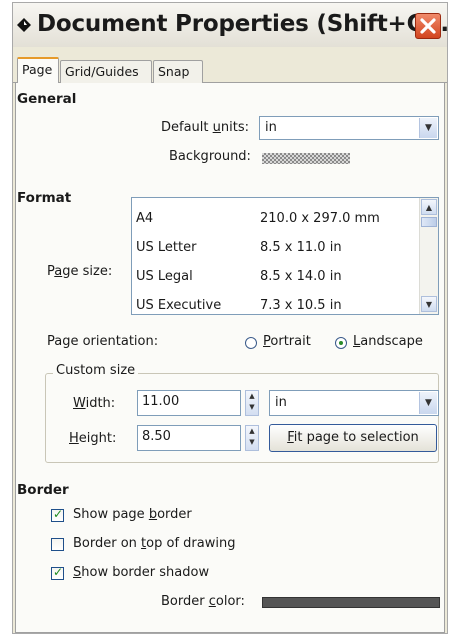  I want to click on portrait-label: Portrait, so click(287, 341).